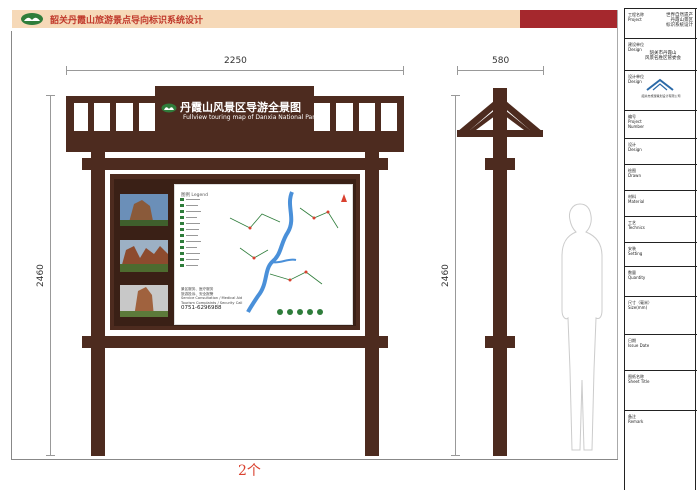 The width and height of the screenshot is (700, 495). Describe the element at coordinates (661, 390) in the screenshot. I see `tb-row-sheet: 图纸名称 Sheet Title` at that location.